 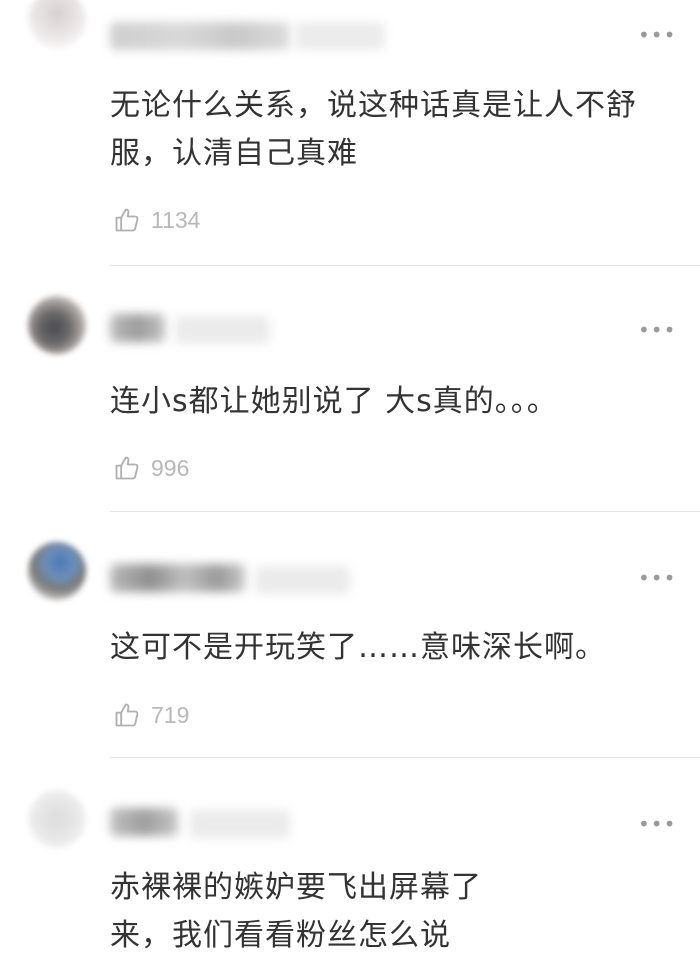 I want to click on like-count: 719, so click(x=170, y=714).